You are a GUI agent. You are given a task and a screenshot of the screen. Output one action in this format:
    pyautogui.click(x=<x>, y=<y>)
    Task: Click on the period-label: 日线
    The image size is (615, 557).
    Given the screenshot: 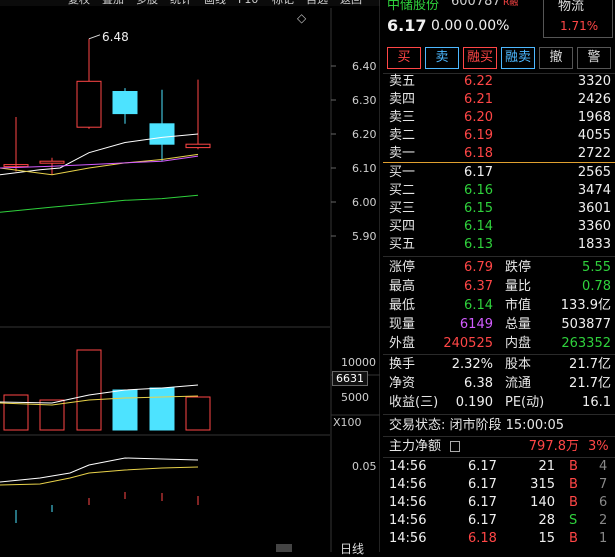 What is the action you would take?
    pyautogui.click(x=352, y=548)
    